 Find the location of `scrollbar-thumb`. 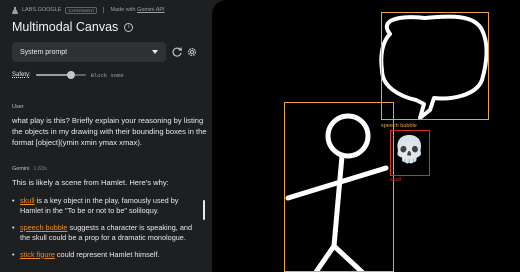

scrollbar-thumb is located at coordinates (204, 210).